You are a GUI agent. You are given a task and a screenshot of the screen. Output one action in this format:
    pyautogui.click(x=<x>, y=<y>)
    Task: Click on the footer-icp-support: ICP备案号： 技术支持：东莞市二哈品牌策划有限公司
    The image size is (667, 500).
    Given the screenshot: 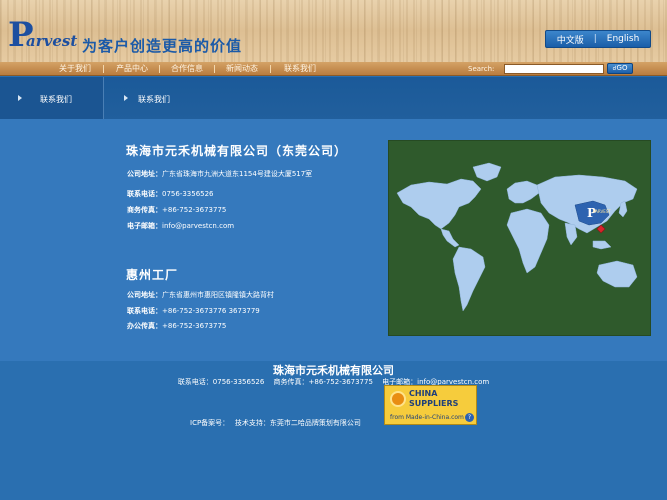 What is the action you would take?
    pyautogui.click(x=275, y=423)
    